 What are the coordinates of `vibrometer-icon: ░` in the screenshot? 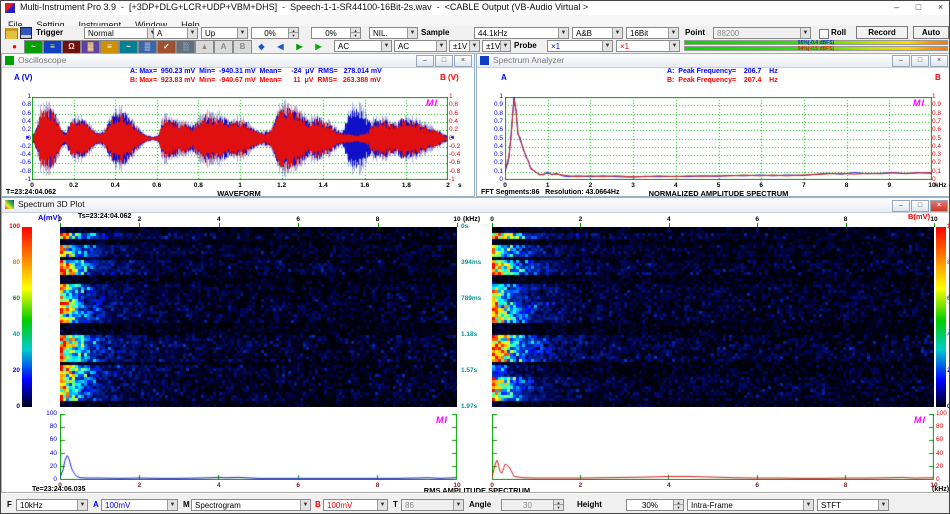 It's located at (185, 47).